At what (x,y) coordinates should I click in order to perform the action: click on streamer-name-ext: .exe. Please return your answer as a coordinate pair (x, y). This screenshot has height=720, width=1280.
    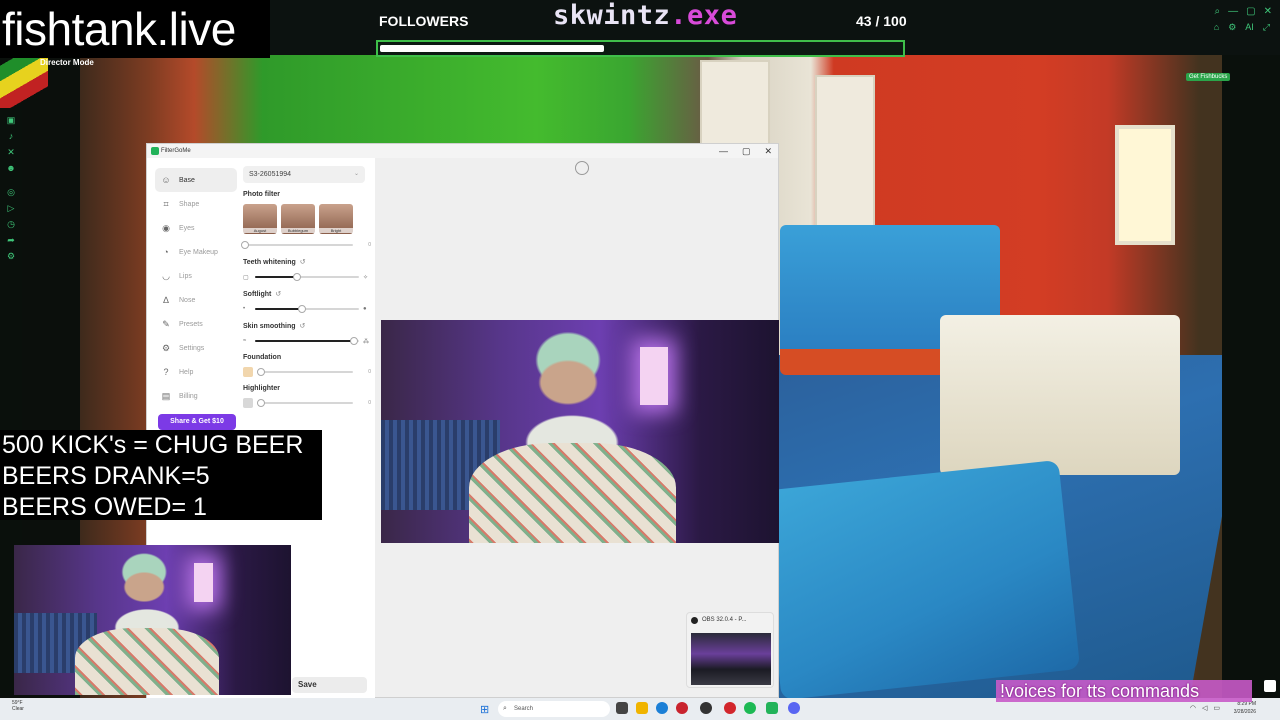
    Looking at the image, I should click on (704, 15).